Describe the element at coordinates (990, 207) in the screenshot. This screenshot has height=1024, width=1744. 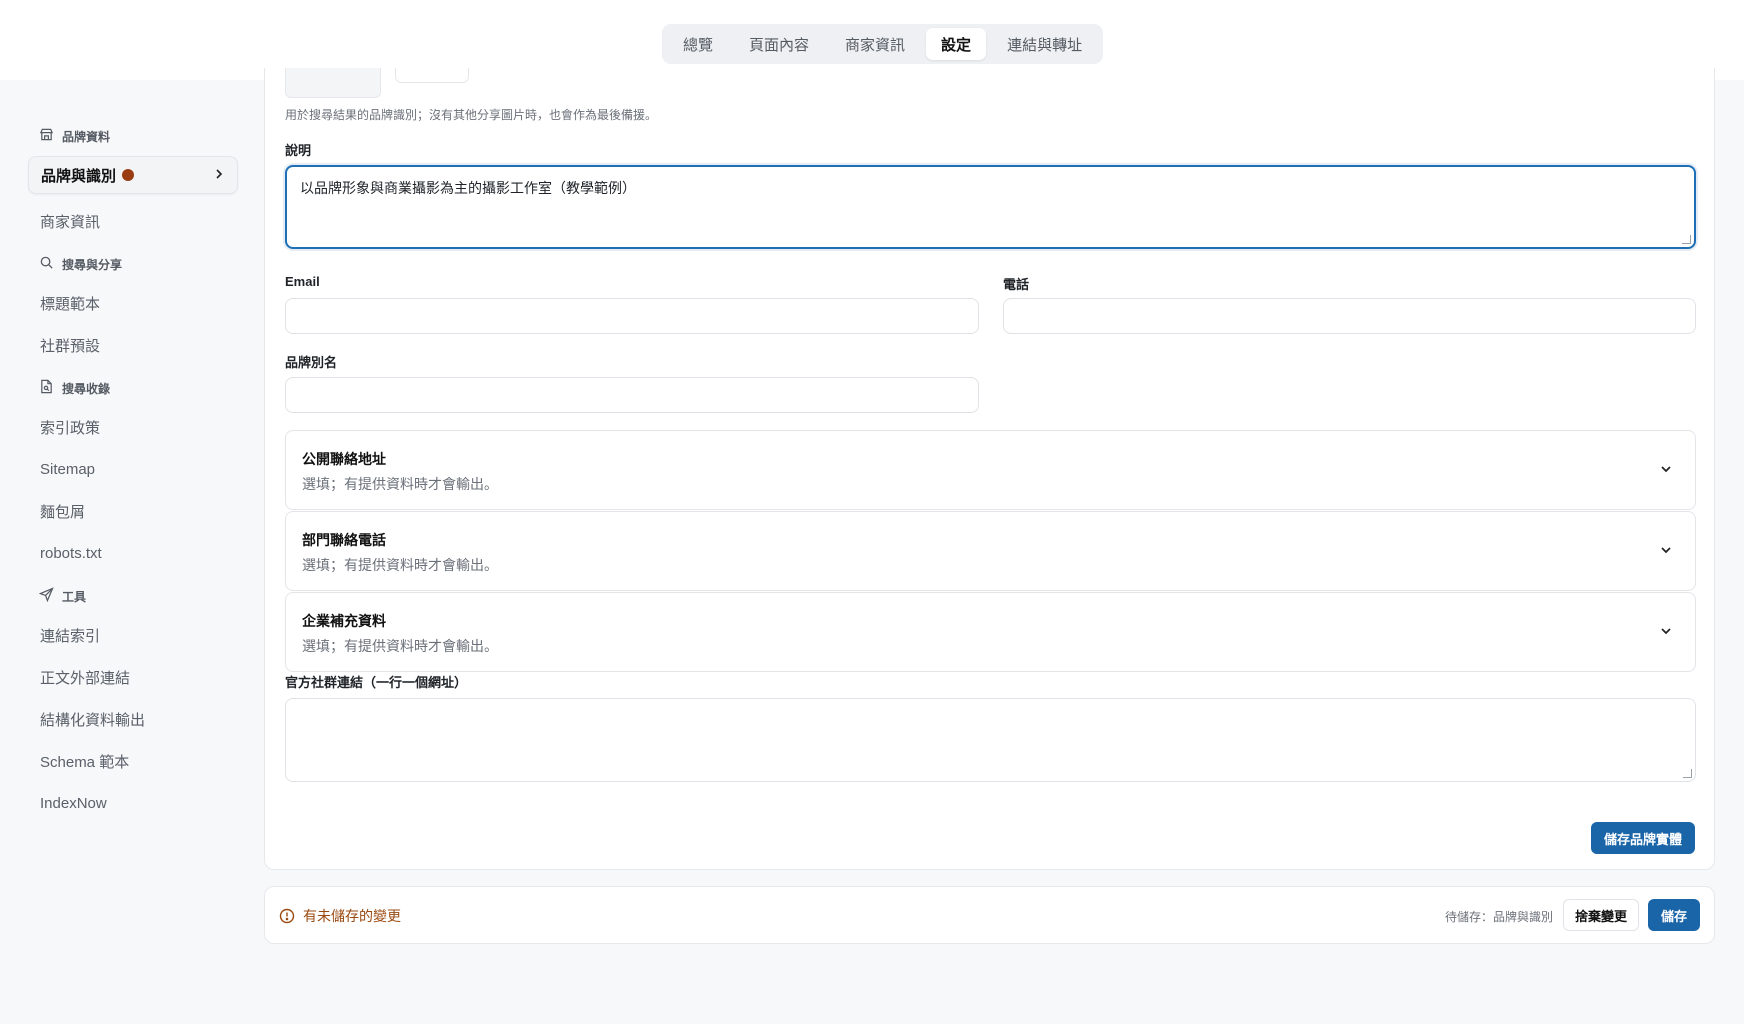
I see `description-textarea: 以品牌形象與商業攝影為主的攝影工作室（教學範例）` at that location.